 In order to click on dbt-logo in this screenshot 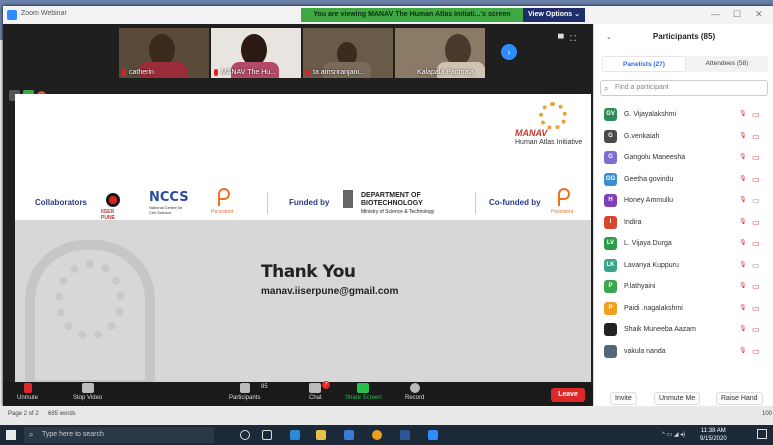, I will do `click(348, 201)`.